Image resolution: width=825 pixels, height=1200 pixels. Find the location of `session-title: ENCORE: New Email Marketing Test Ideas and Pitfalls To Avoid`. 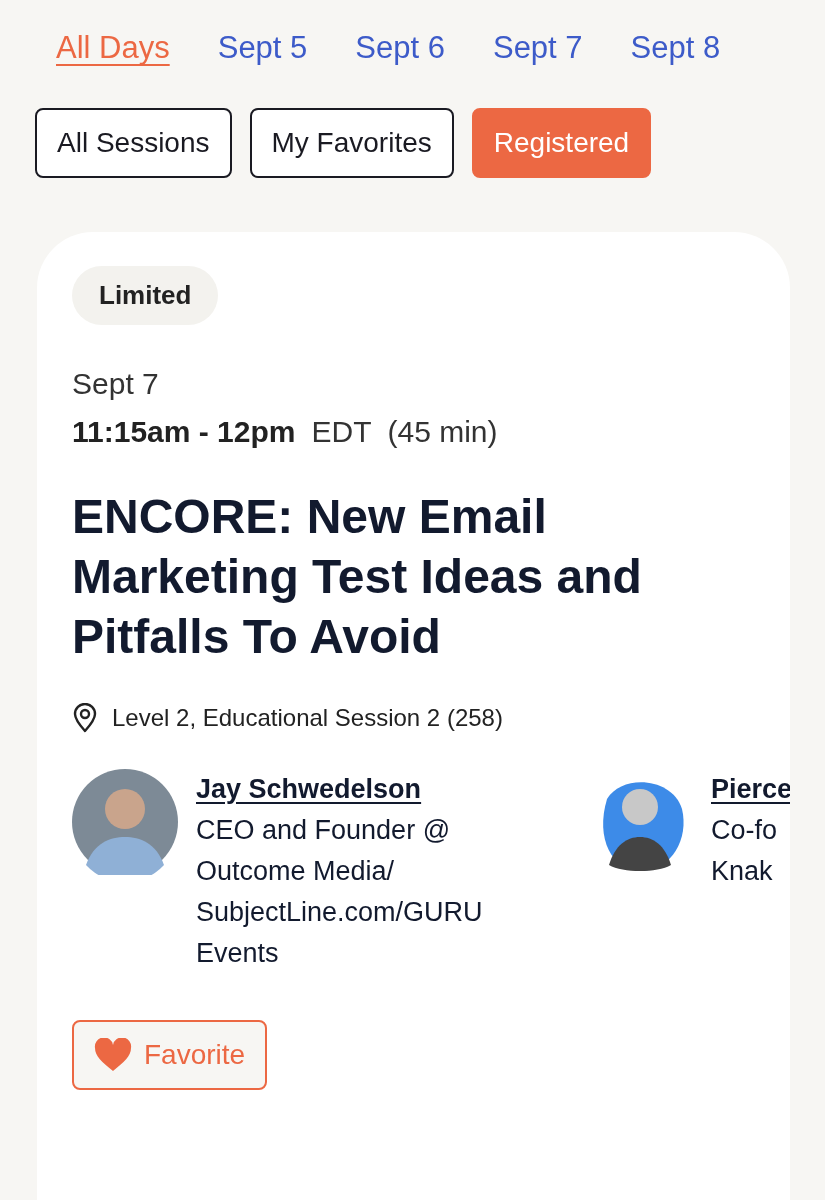

session-title: ENCORE: New Email Marketing Test Ideas and Pitfalls To Avoid is located at coordinates (357, 577).